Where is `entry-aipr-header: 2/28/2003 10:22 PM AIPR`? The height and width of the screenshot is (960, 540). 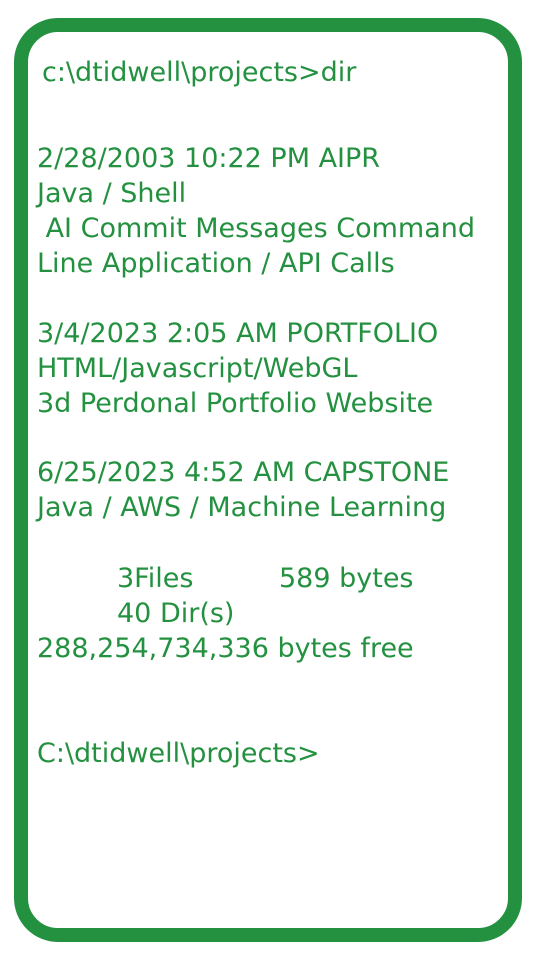 entry-aipr-header: 2/28/2003 10:22 PM AIPR is located at coordinates (209, 158).